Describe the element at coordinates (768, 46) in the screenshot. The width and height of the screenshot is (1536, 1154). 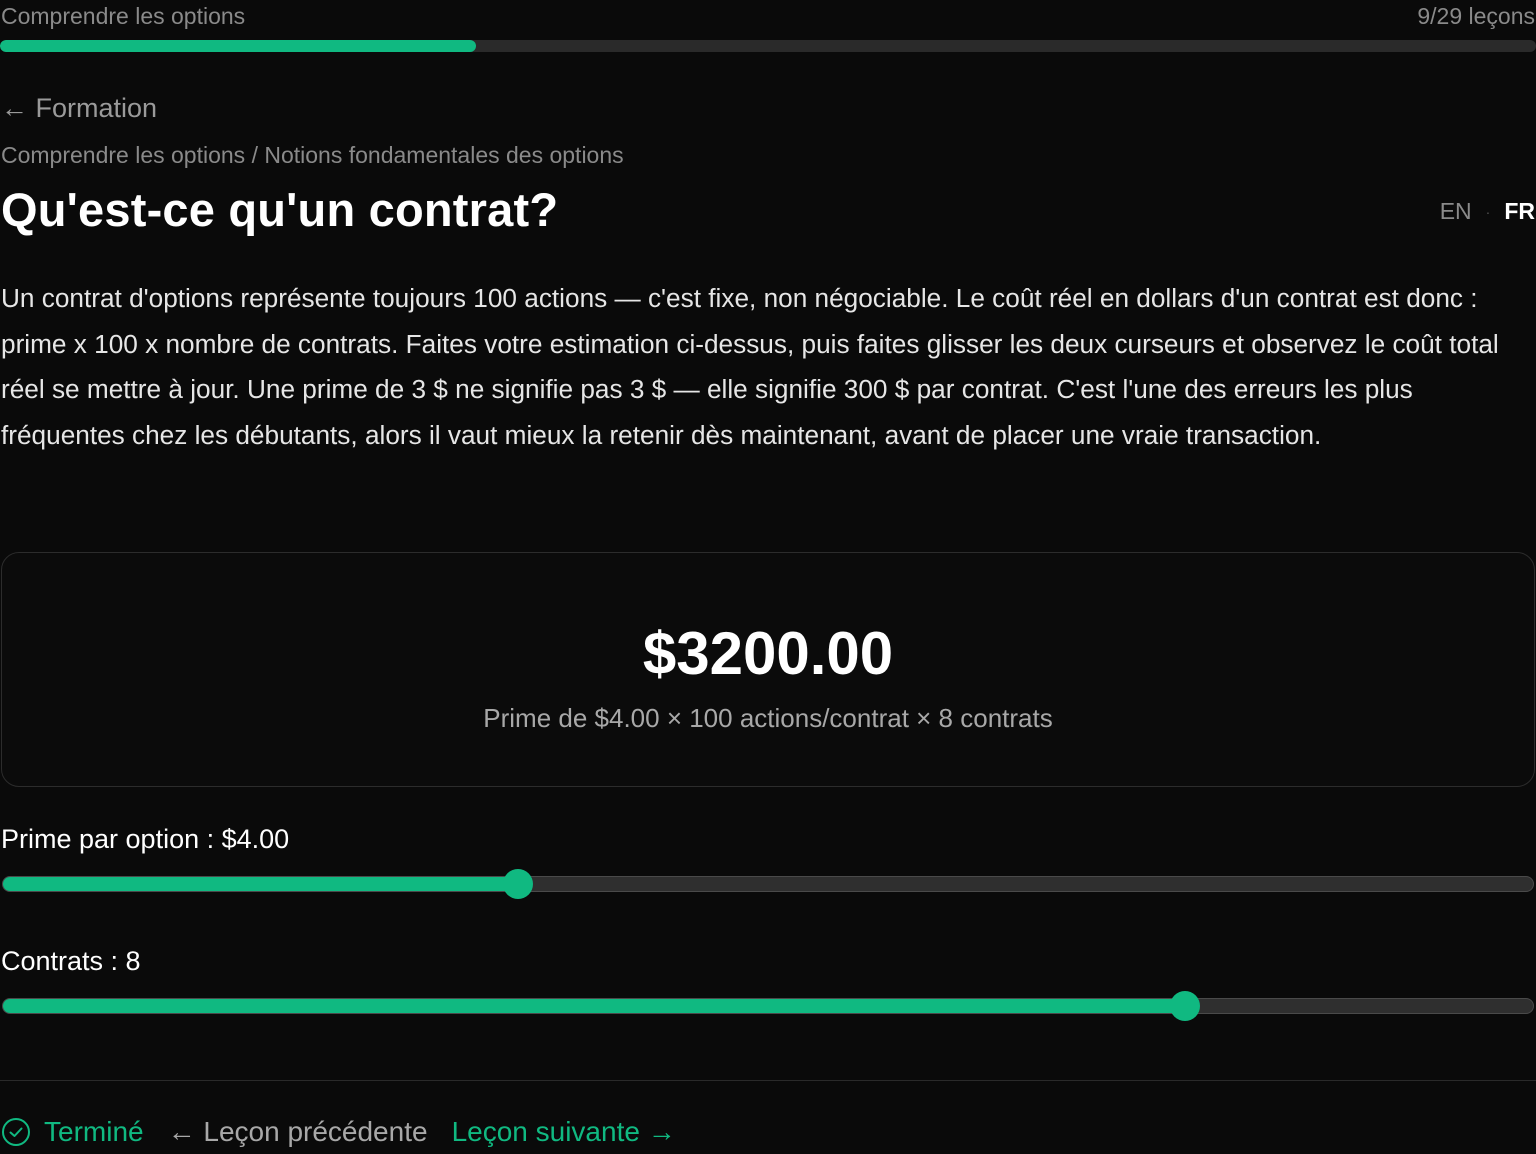
I see `course-progress-bar` at that location.